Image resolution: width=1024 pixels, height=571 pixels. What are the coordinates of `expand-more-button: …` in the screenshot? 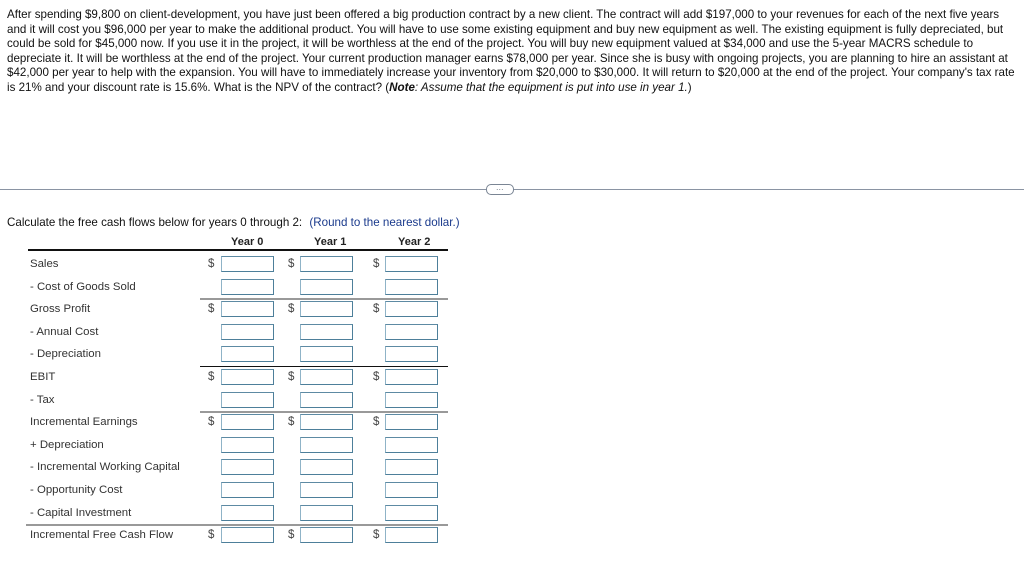 It's located at (500, 189).